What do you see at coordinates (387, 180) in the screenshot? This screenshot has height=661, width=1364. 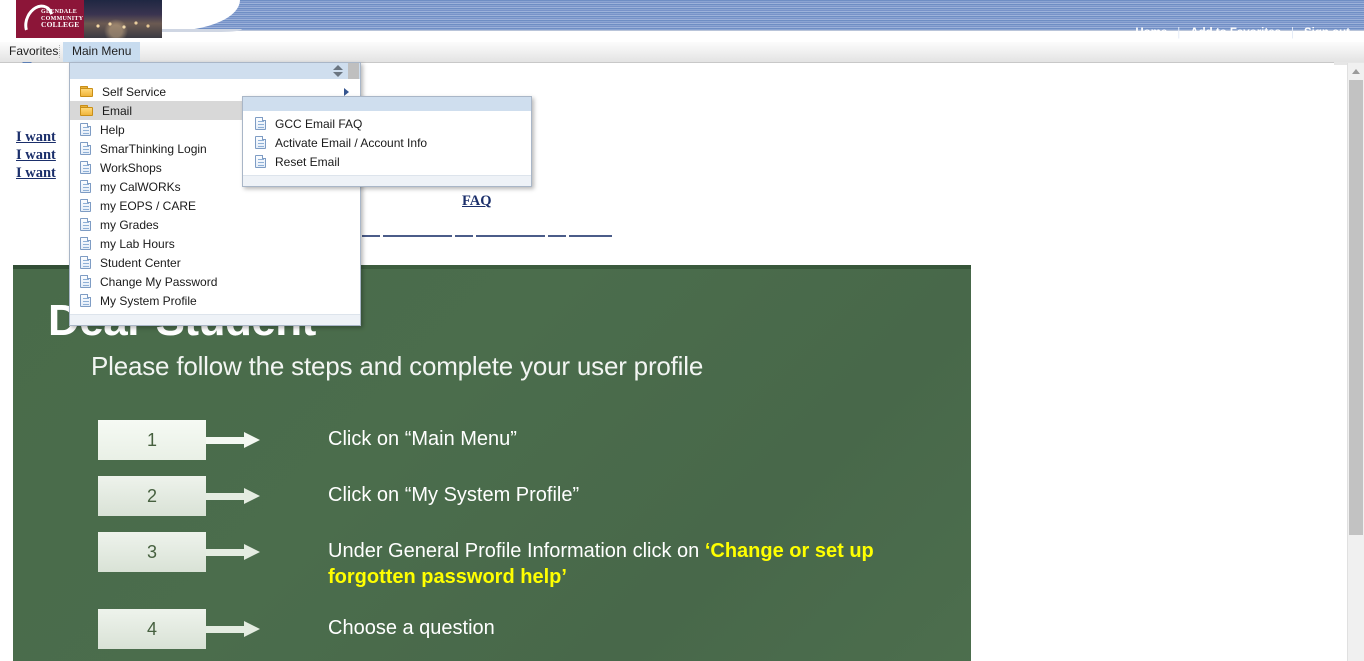 I see `submenu-footer` at bounding box center [387, 180].